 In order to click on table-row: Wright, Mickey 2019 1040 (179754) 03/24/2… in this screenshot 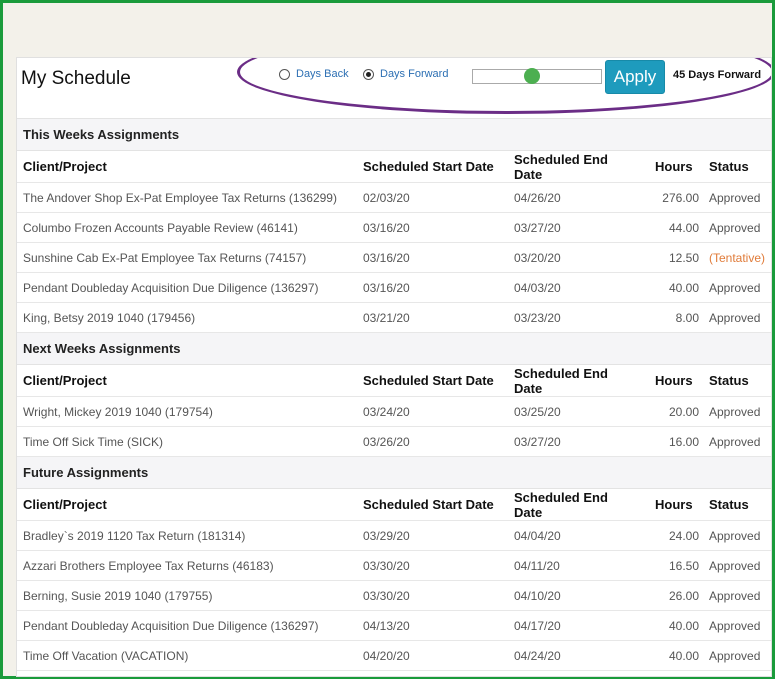, I will do `click(394, 412)`.